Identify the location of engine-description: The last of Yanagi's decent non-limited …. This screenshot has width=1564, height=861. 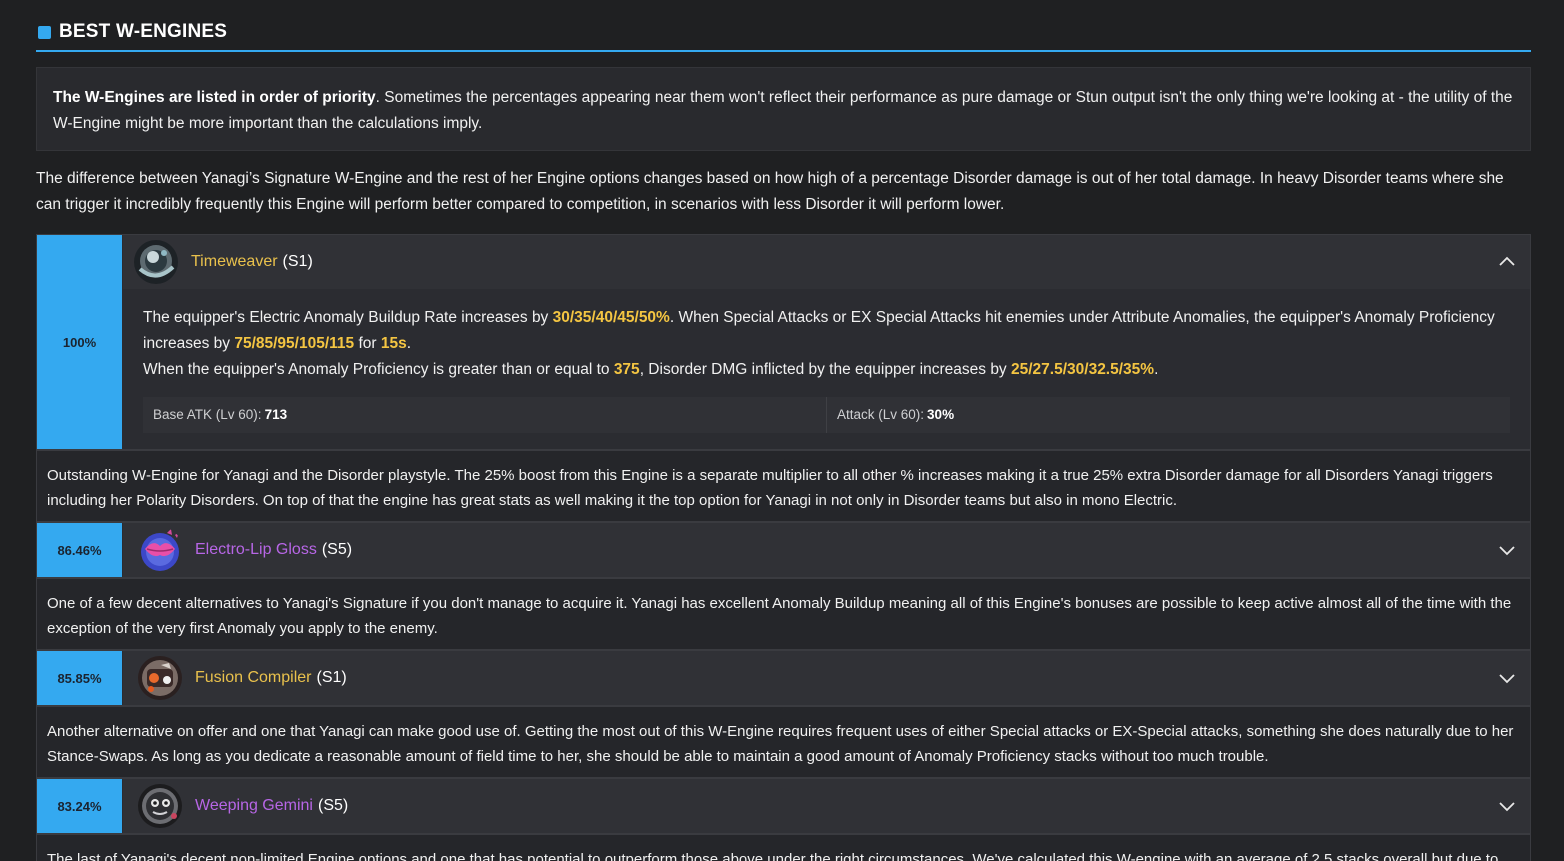
(783, 847).